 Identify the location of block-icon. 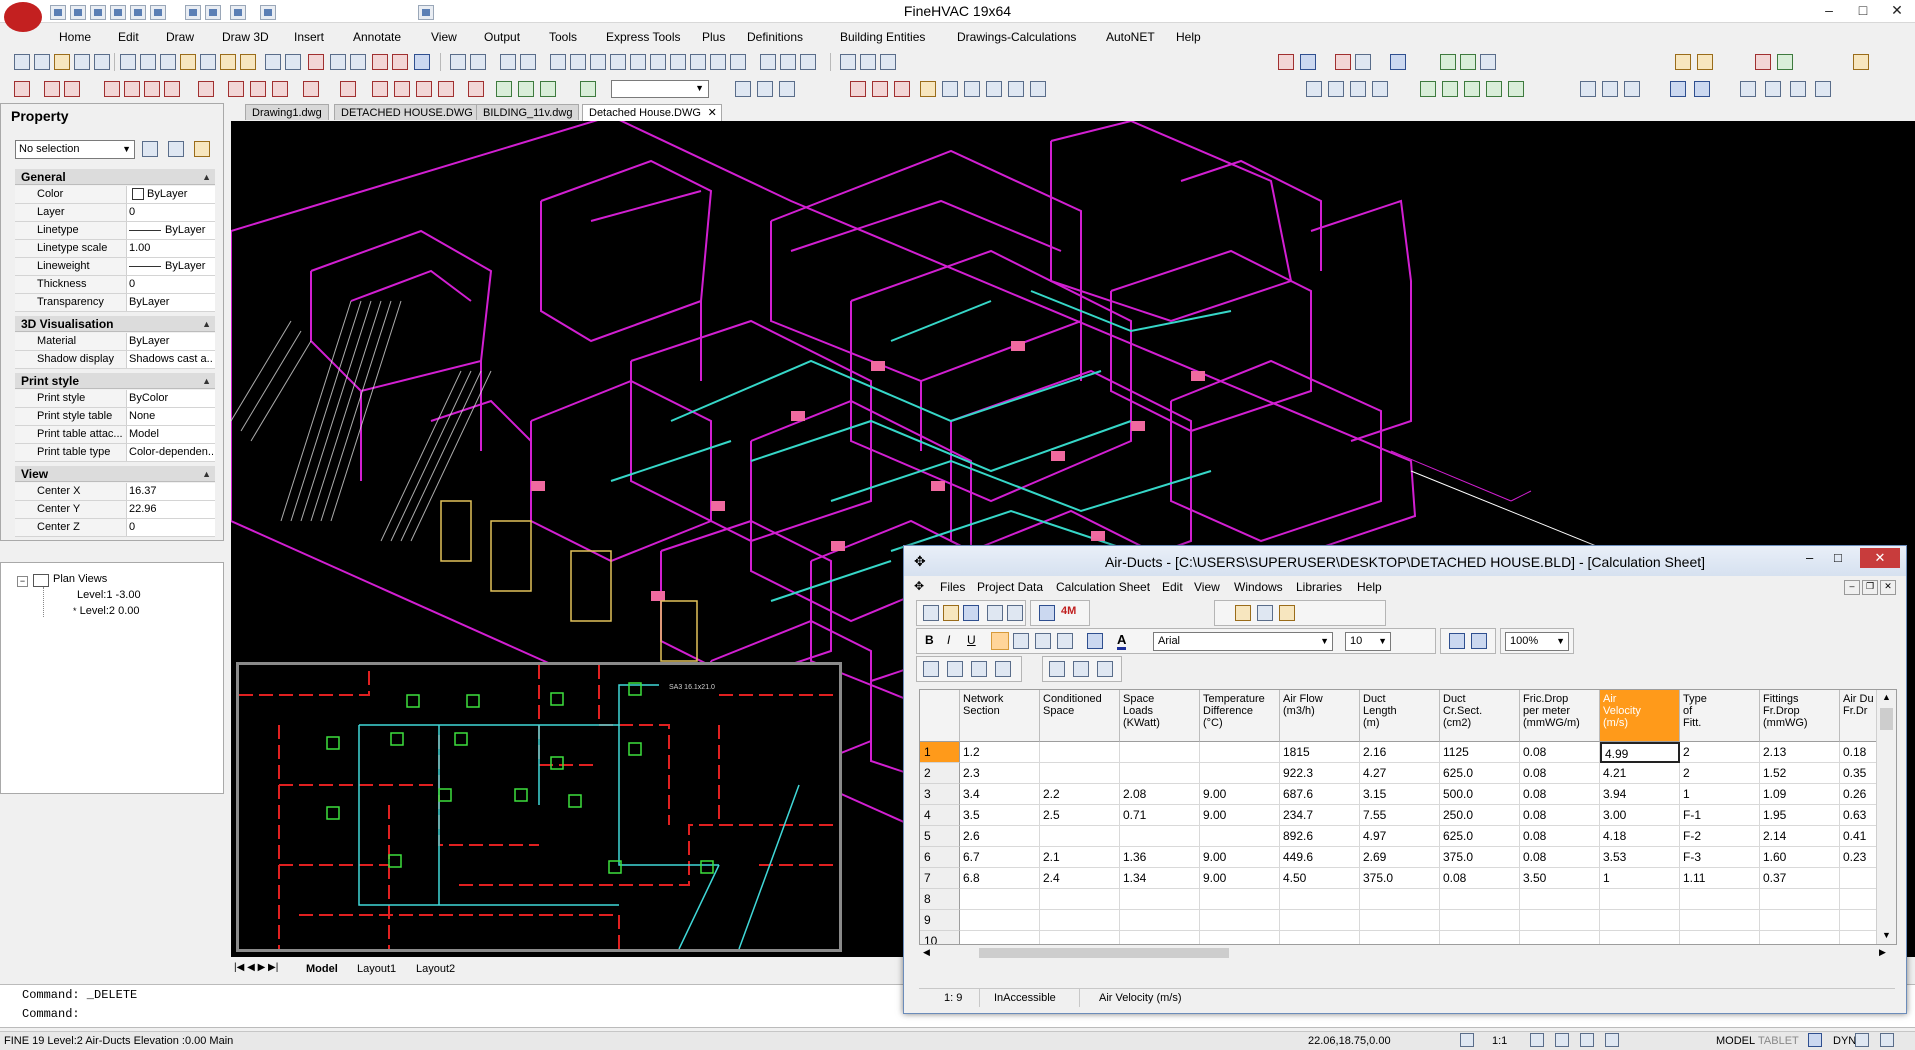
(738, 62).